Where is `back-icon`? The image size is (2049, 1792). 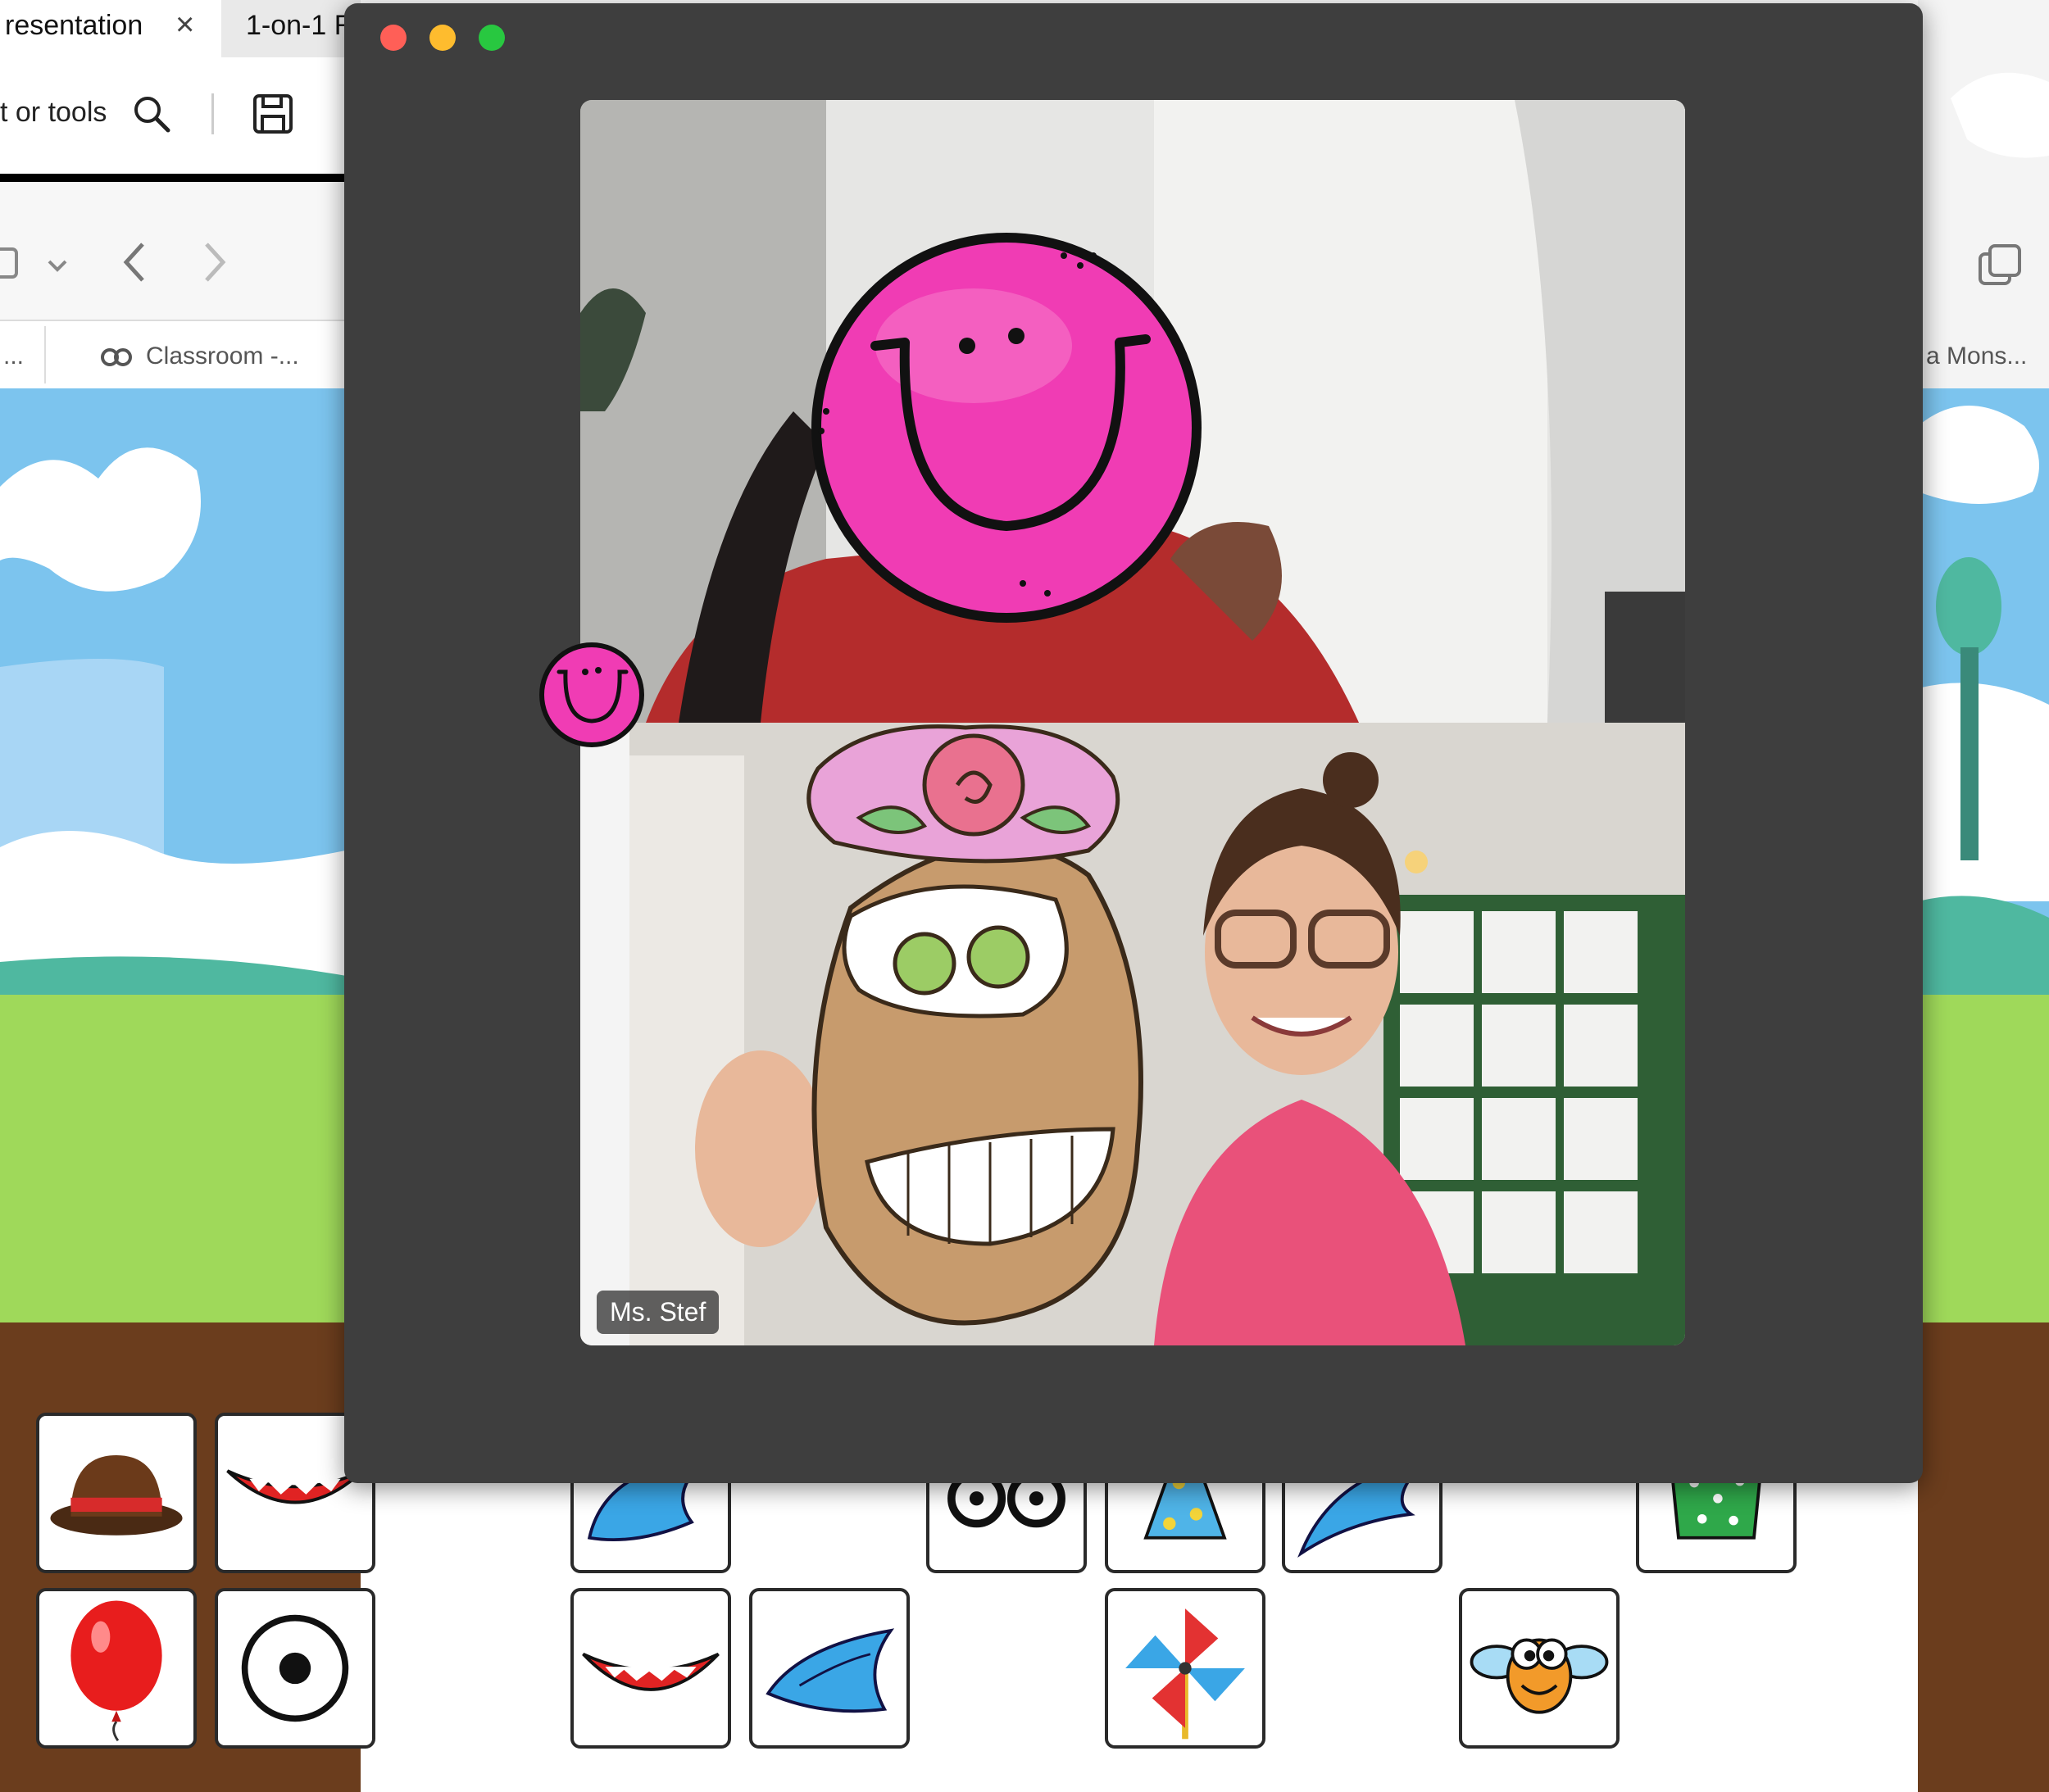
back-icon is located at coordinates (134, 262).